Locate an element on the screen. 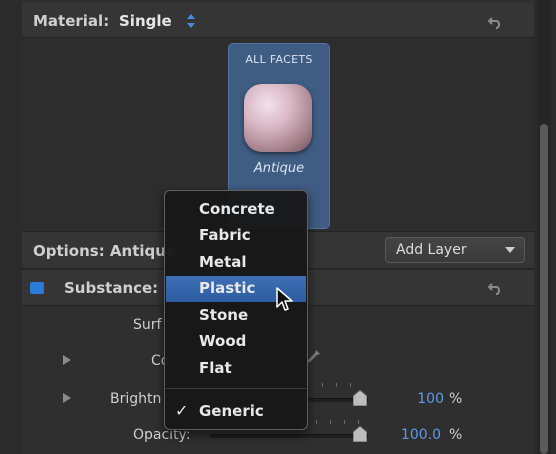 The height and width of the screenshot is (454, 556). menu-item-label: Wood is located at coordinates (223, 341).